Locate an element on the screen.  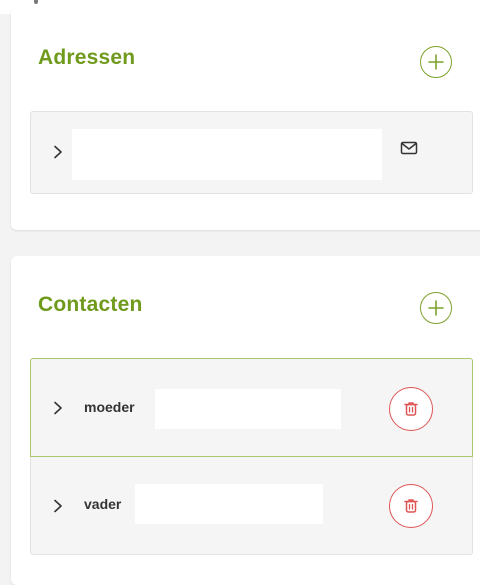
contacts-title: Contacten is located at coordinates (90, 304).